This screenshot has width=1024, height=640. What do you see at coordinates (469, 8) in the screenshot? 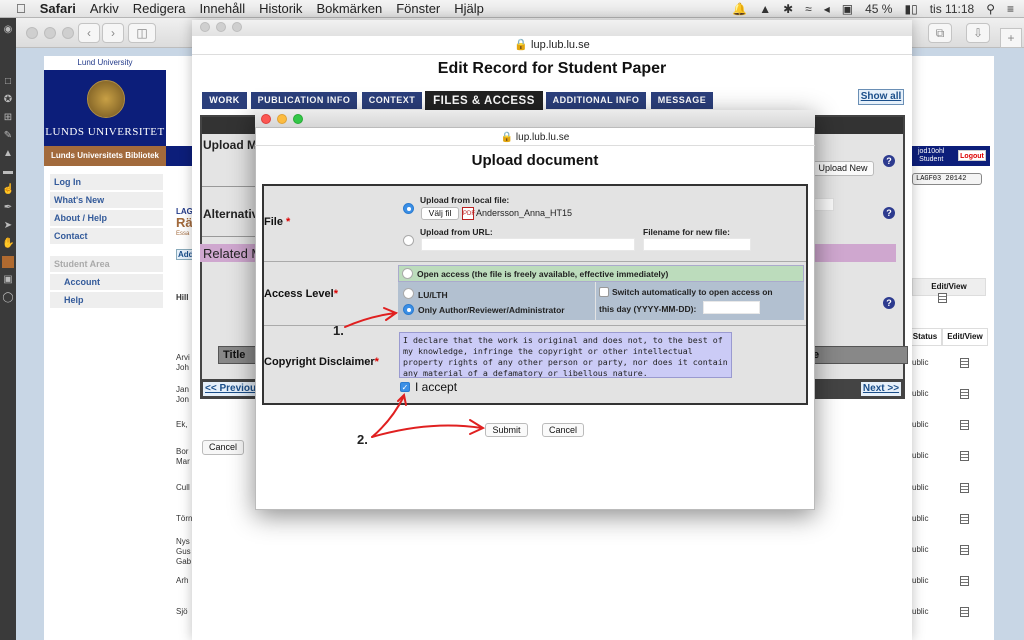
I see `menu-hjalp: Hjälp` at bounding box center [469, 8].